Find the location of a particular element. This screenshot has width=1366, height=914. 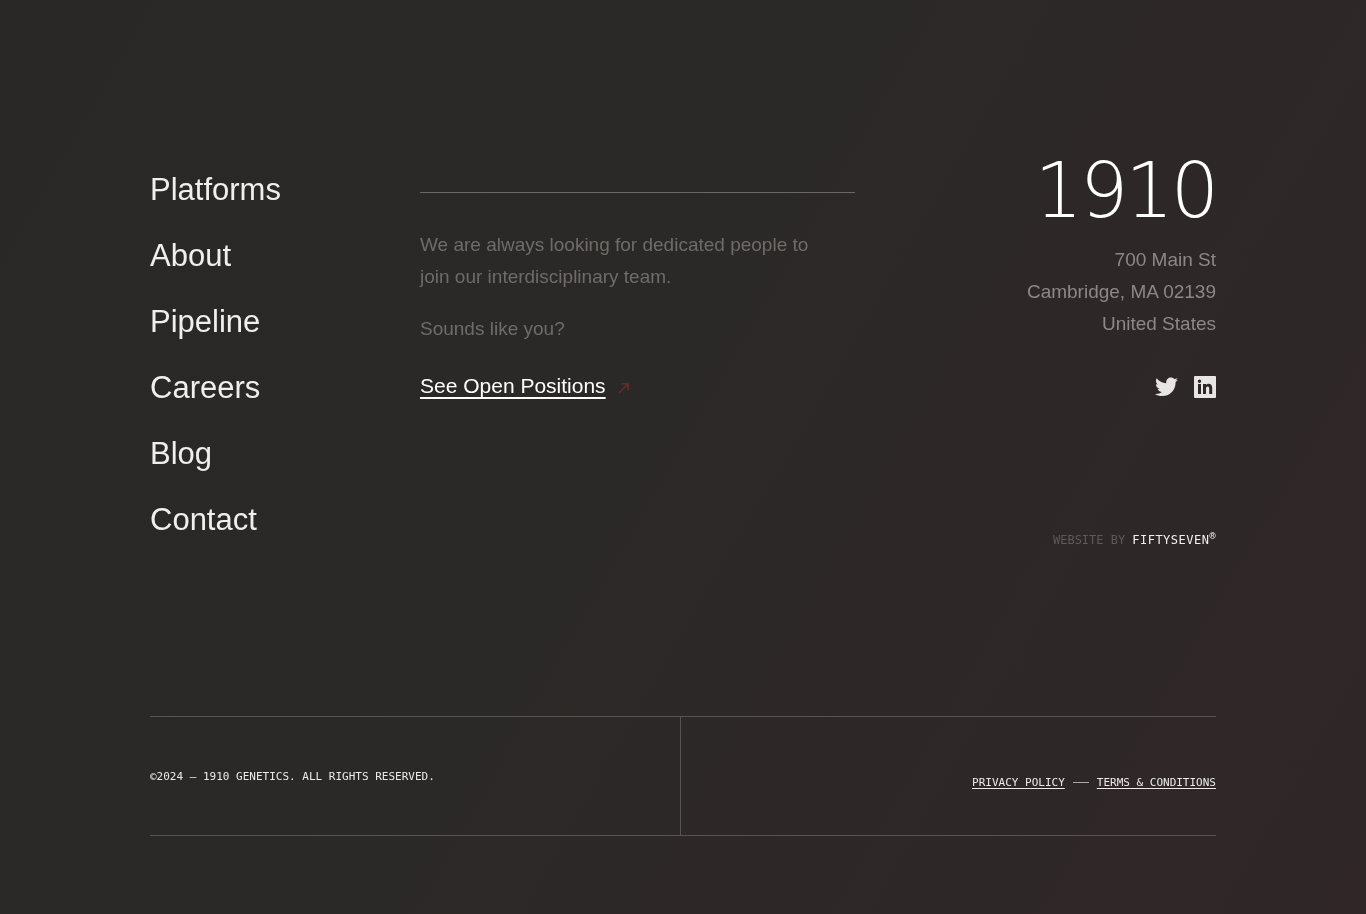

nav-link: About is located at coordinates (190, 256).